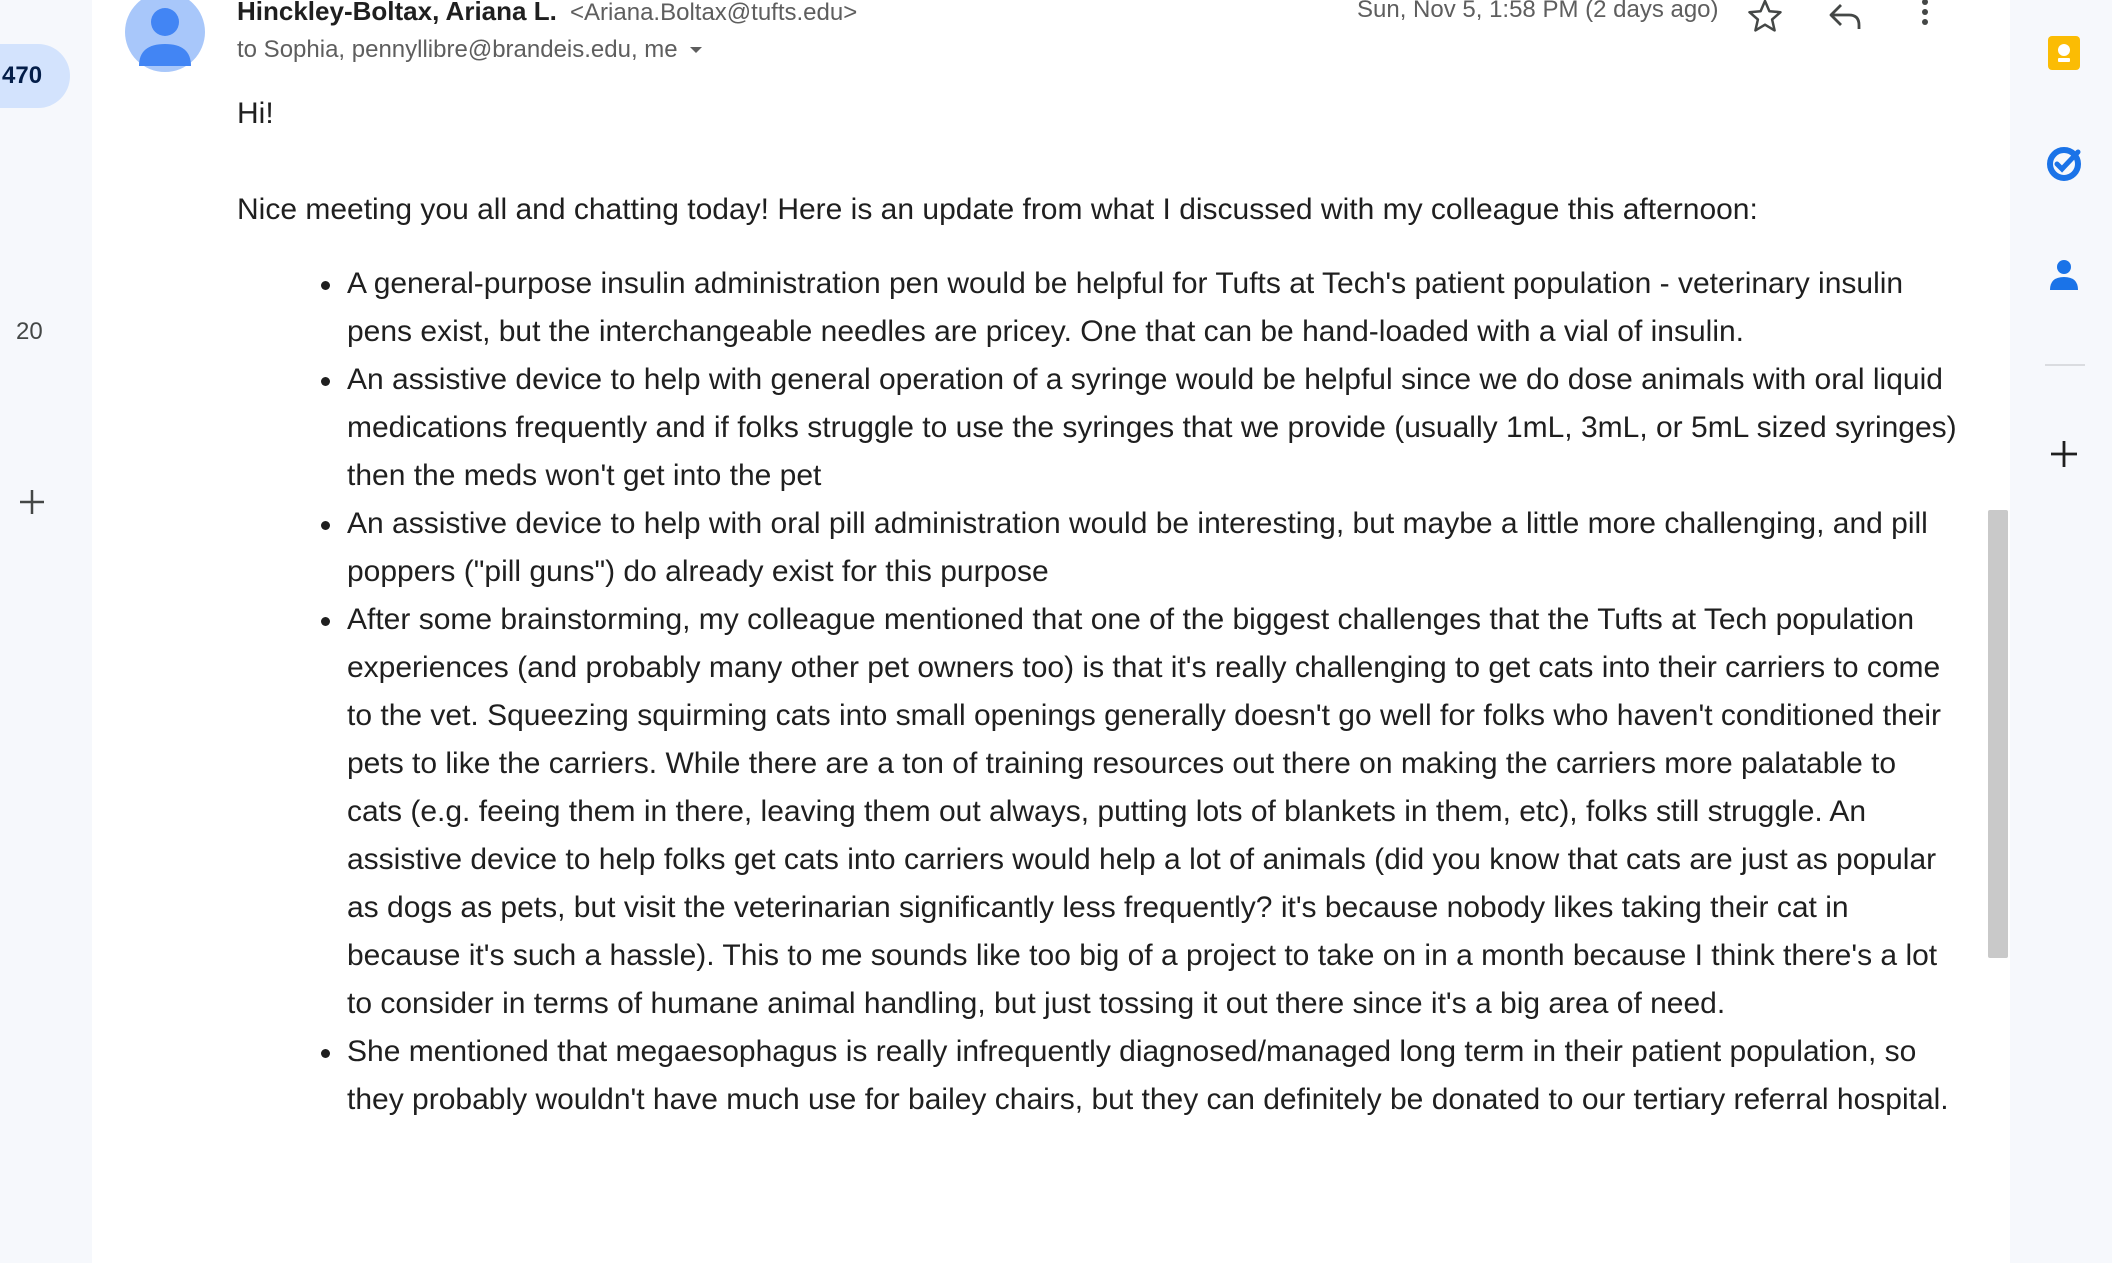 This screenshot has width=2112, height=1263. I want to click on sender-email: <Ariana.Boltax@tufts.edu>, so click(714, 13).